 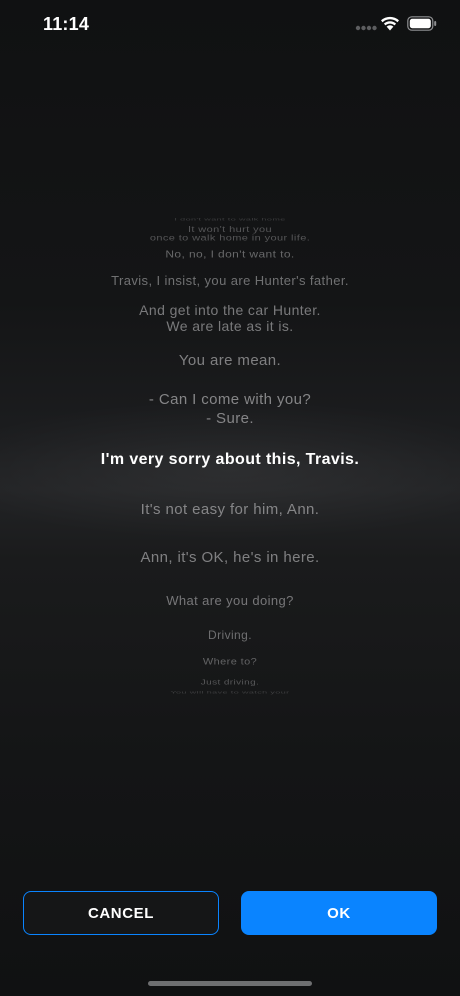 What do you see at coordinates (230, 509) in the screenshot?
I see `subtitle-line: It's not easy for him, Ann.` at bounding box center [230, 509].